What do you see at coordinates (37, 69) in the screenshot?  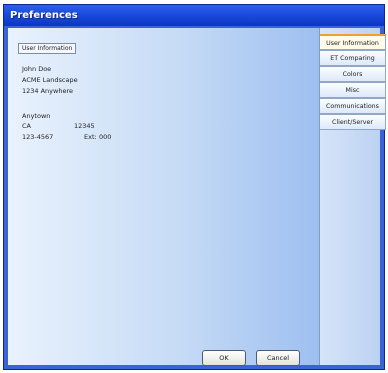 I see `user-name: John Doe` at bounding box center [37, 69].